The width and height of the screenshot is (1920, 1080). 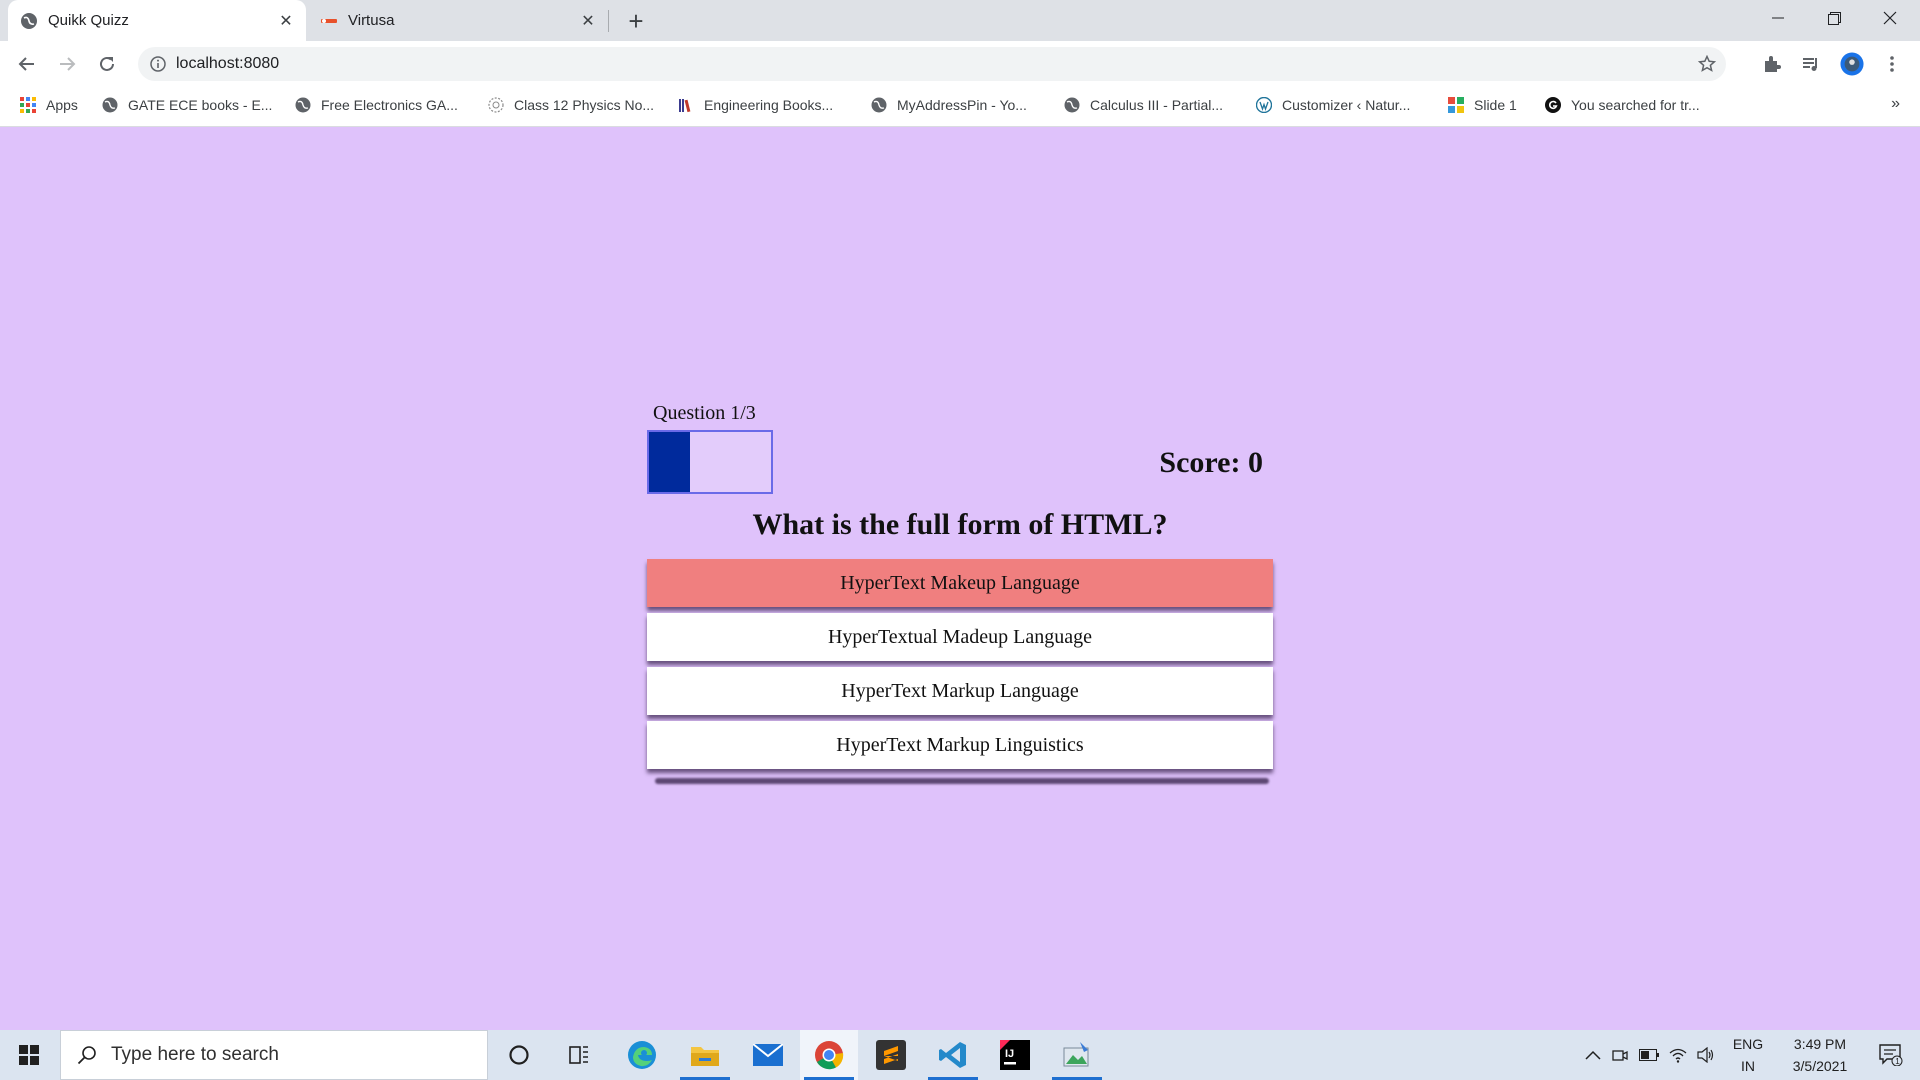 What do you see at coordinates (1707, 64) in the screenshot?
I see `bookmark-star-icon` at bounding box center [1707, 64].